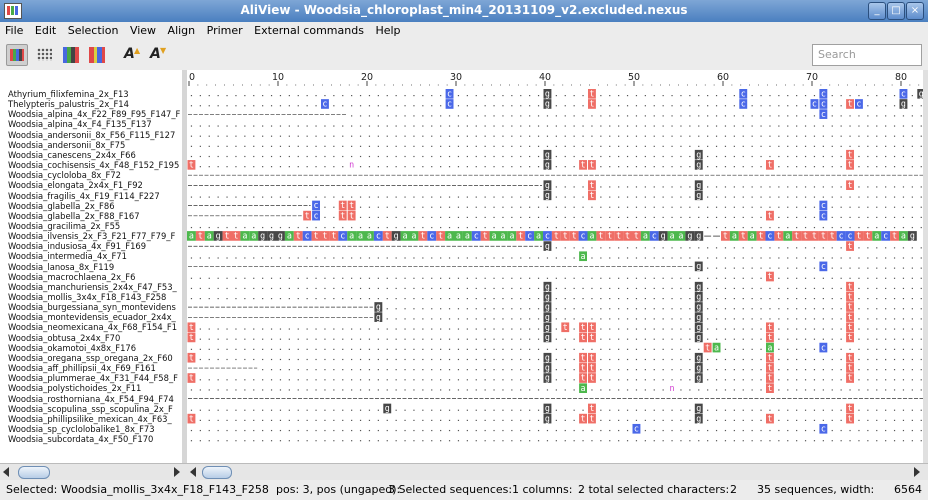 This screenshot has width=928, height=500. Describe the element at coordinates (14, 31) in the screenshot. I see `menu-file: File` at that location.